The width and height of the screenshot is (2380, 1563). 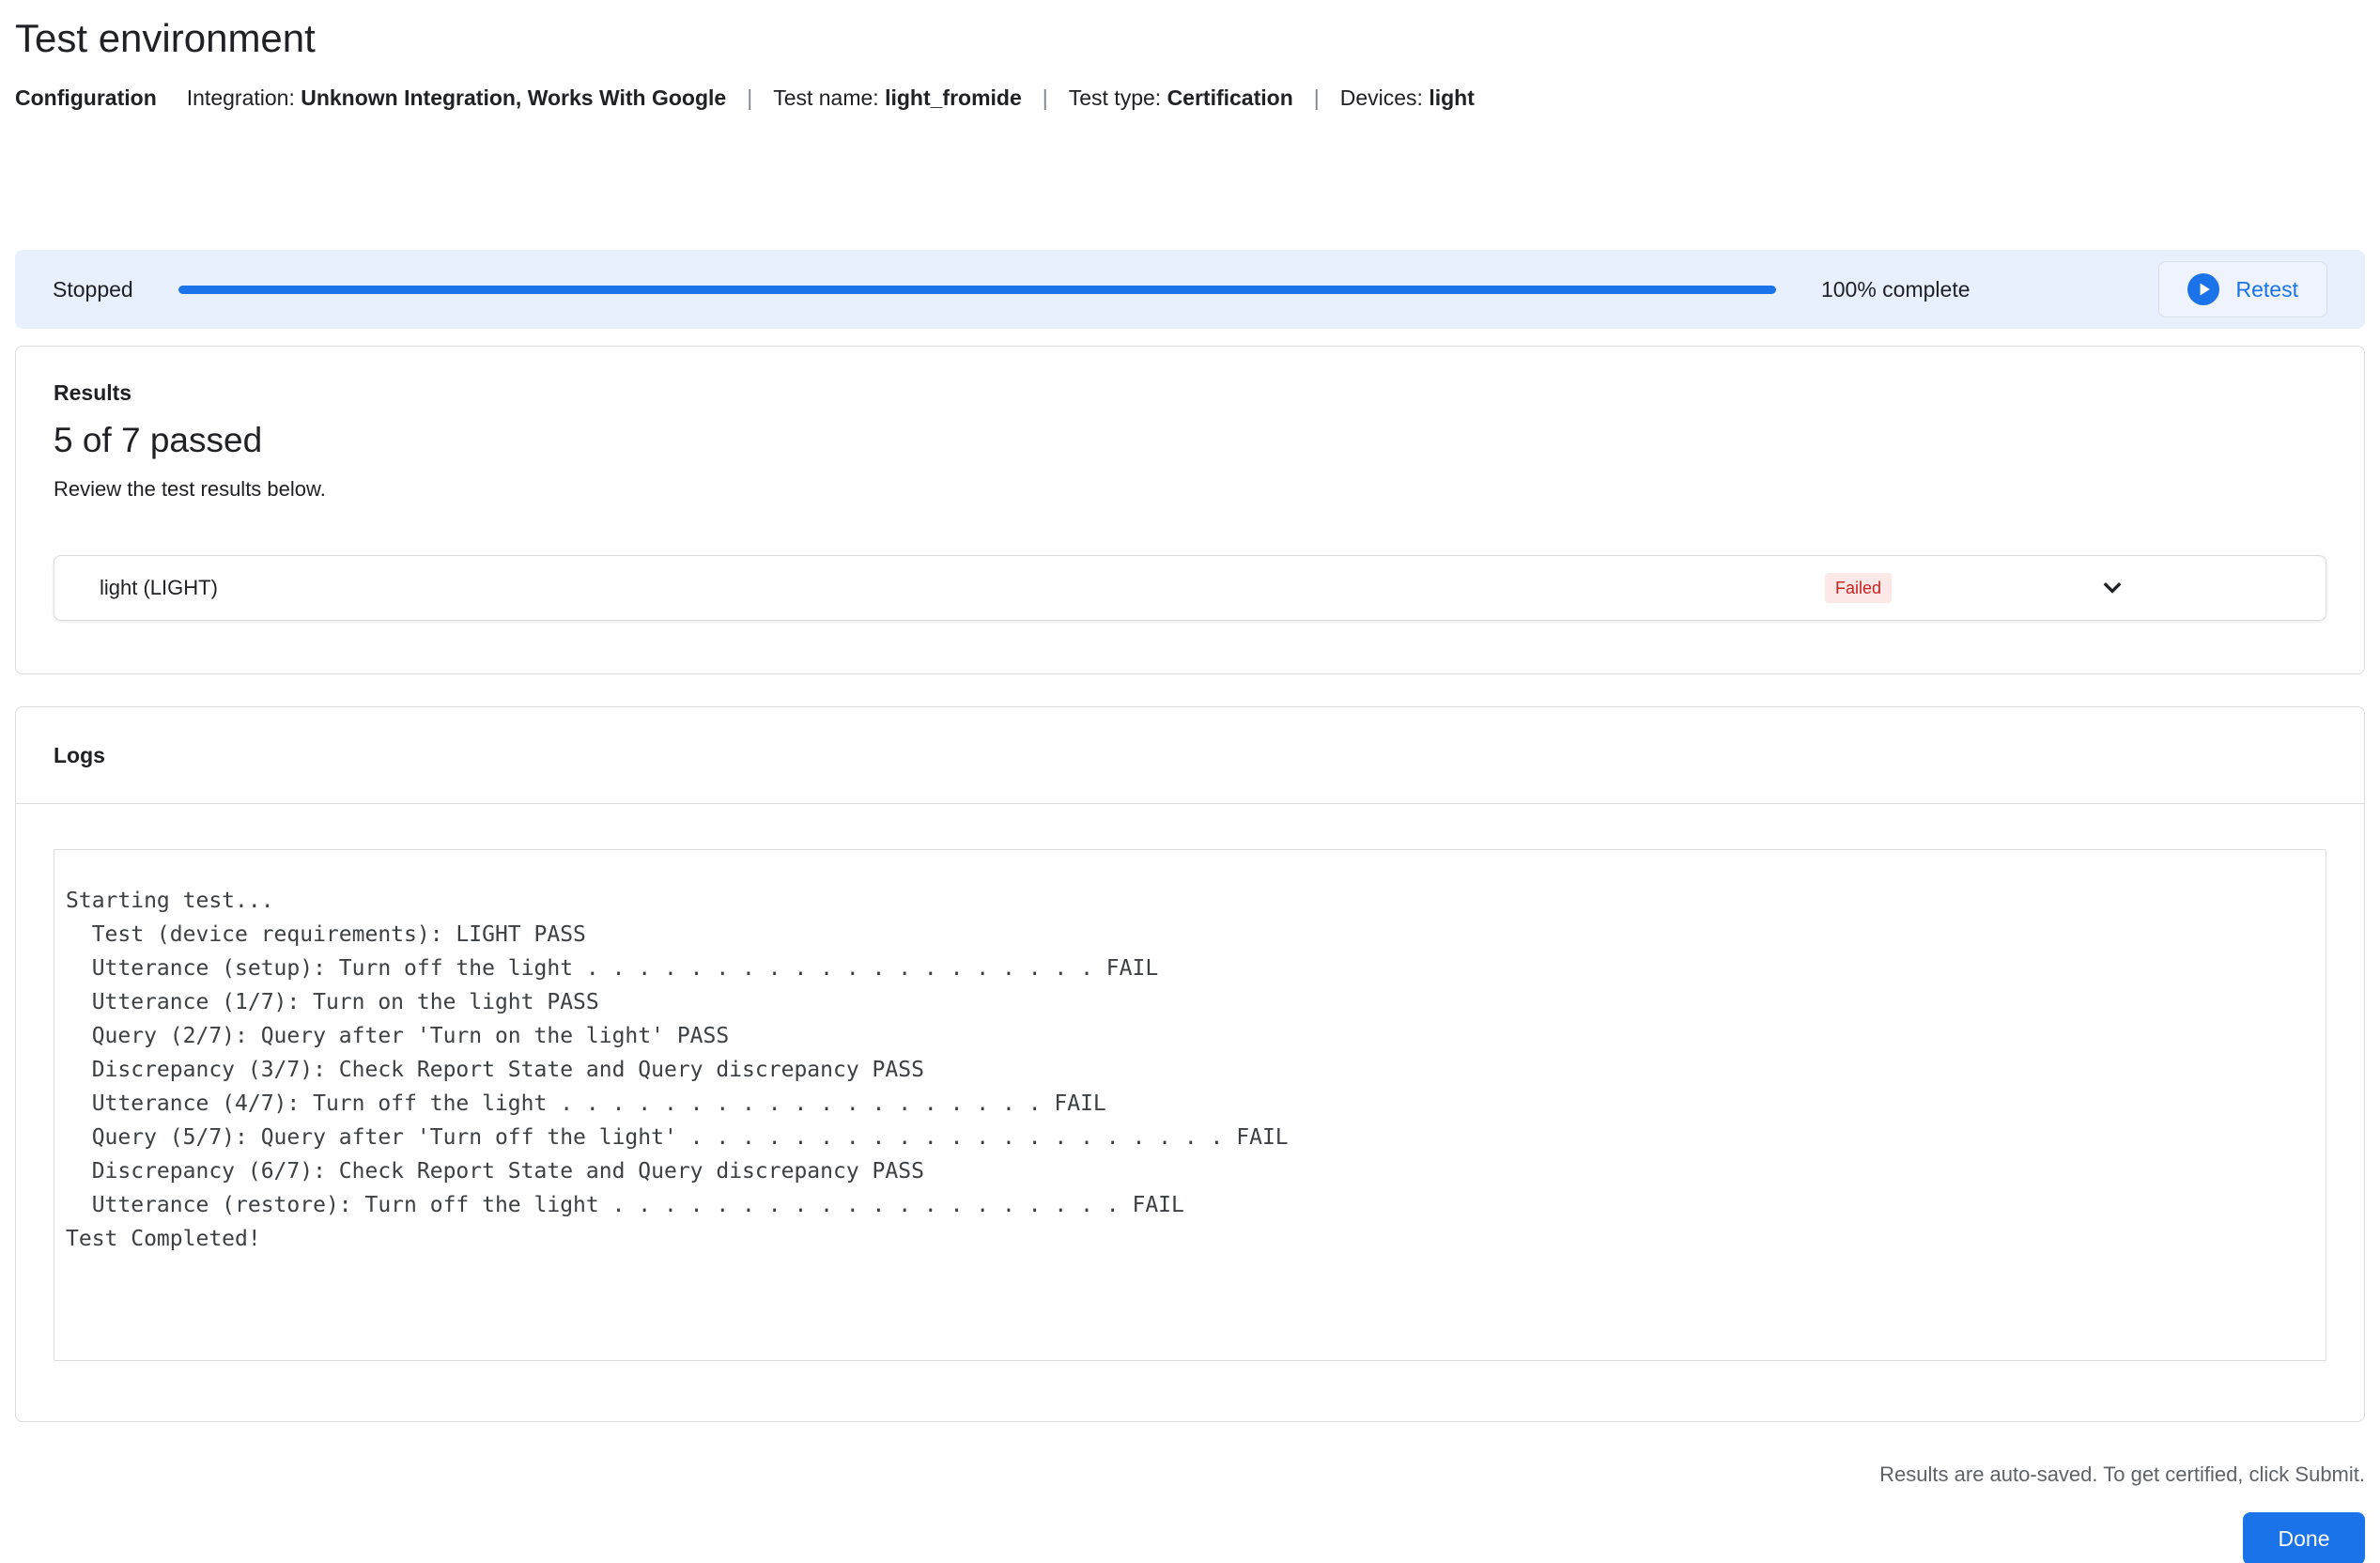 I want to click on status-badge: Failed, so click(x=1858, y=588).